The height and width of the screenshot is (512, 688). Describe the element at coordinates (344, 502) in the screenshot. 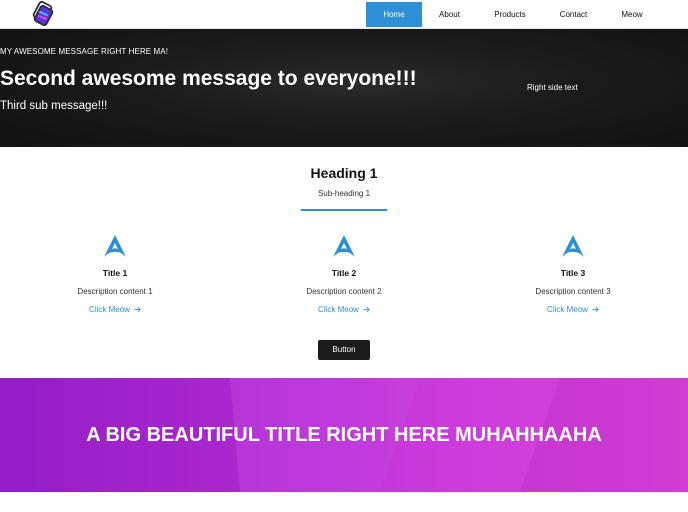

I see `page-footer-space` at that location.